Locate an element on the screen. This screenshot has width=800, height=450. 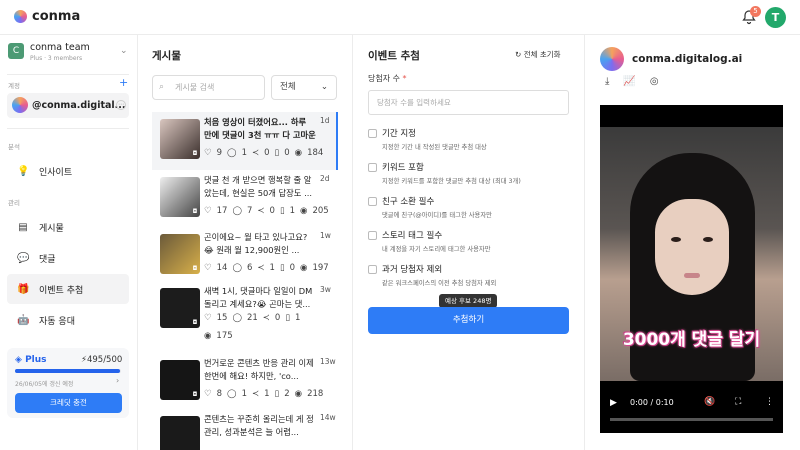
reset-all-button: ↻ 전체 초기화 is located at coordinates (538, 54).